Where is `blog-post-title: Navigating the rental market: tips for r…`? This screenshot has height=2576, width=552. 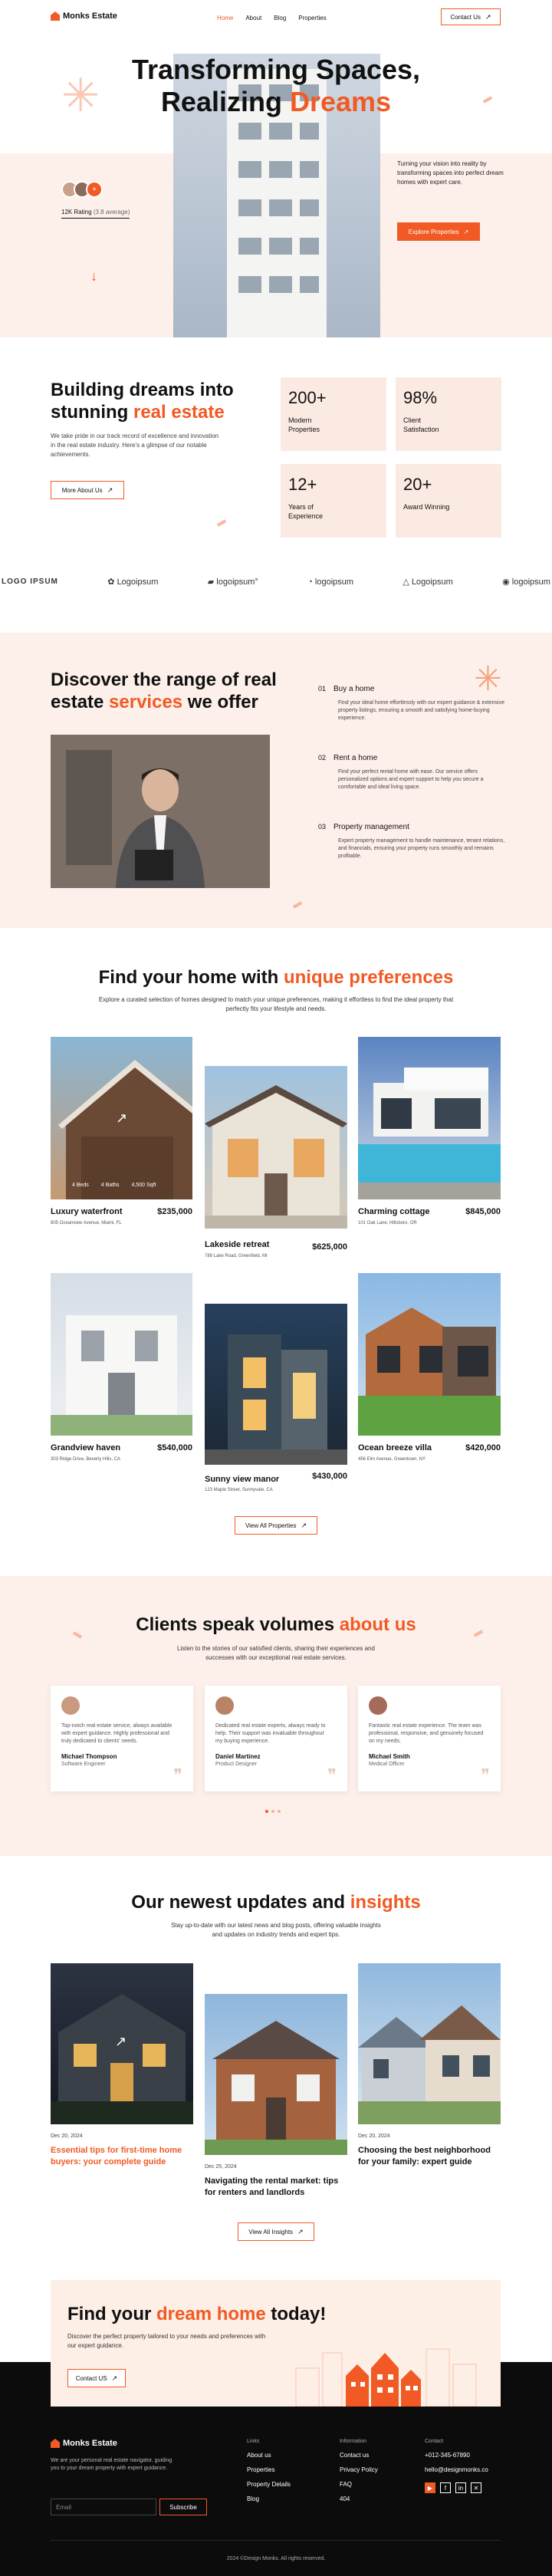
blog-post-title: Navigating the rental market: tips for r… is located at coordinates (276, 2187).